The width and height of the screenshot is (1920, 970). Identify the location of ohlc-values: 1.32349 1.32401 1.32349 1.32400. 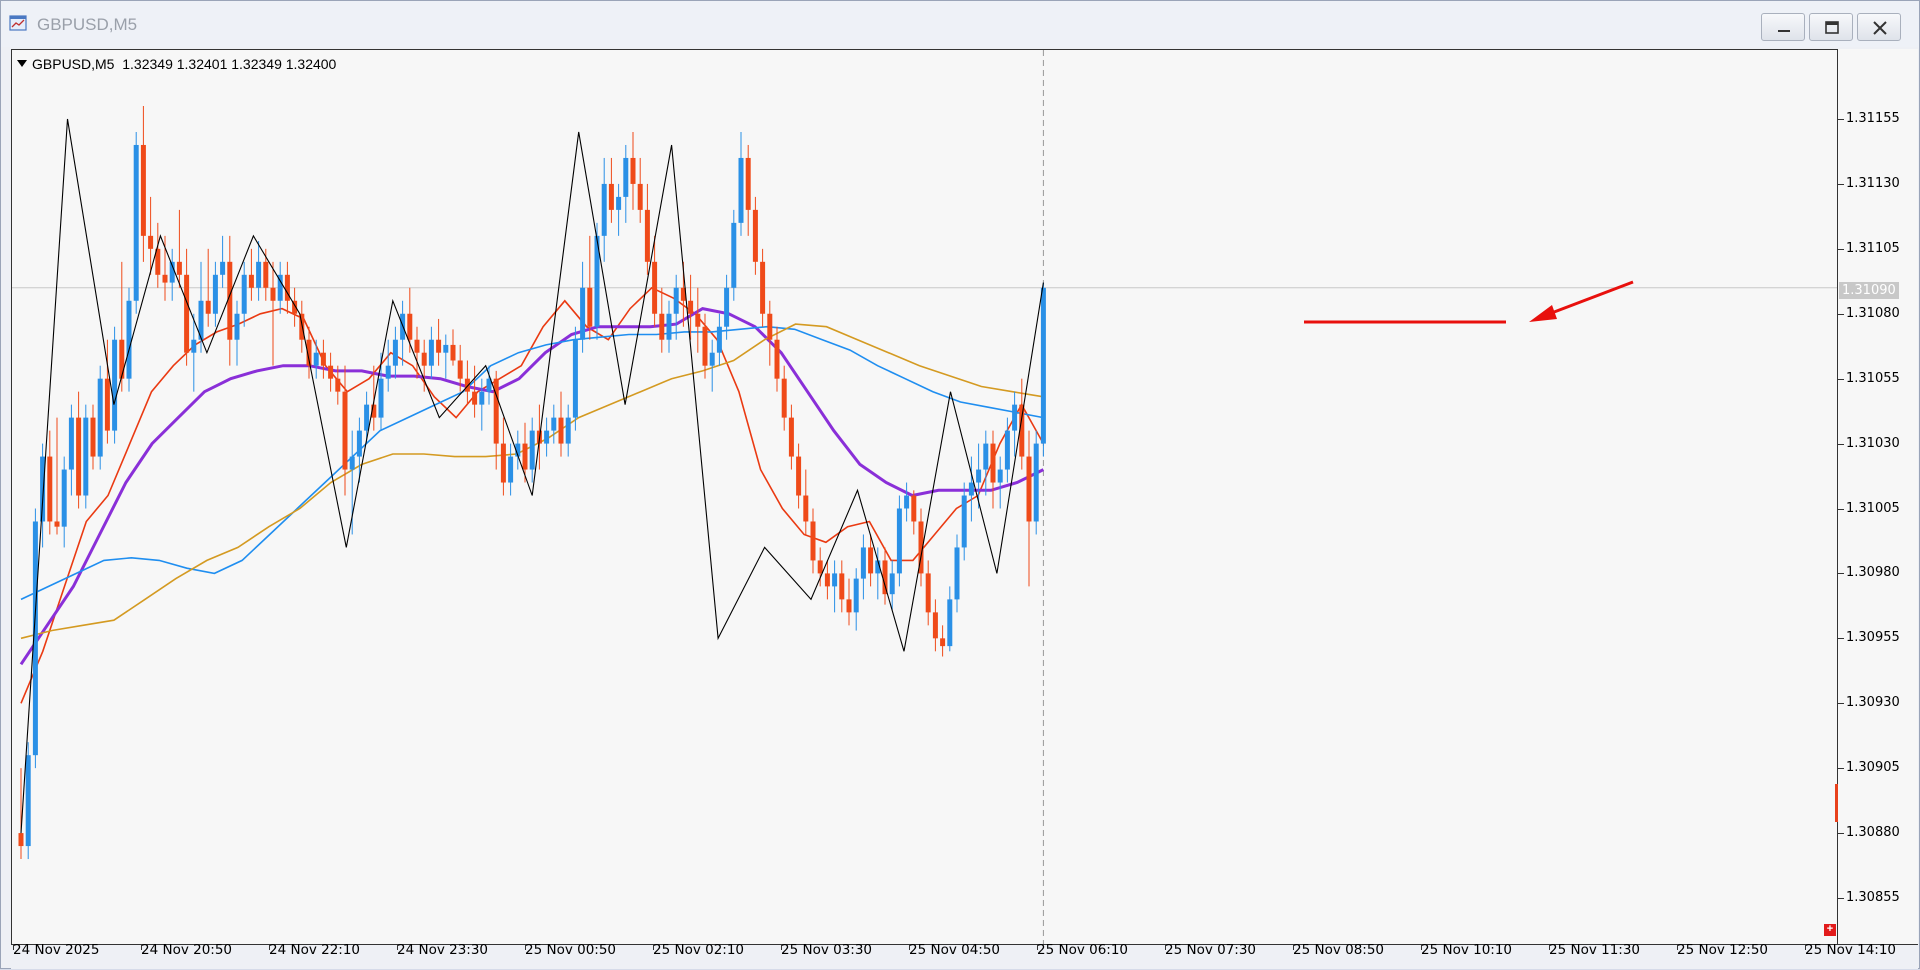
(229, 64).